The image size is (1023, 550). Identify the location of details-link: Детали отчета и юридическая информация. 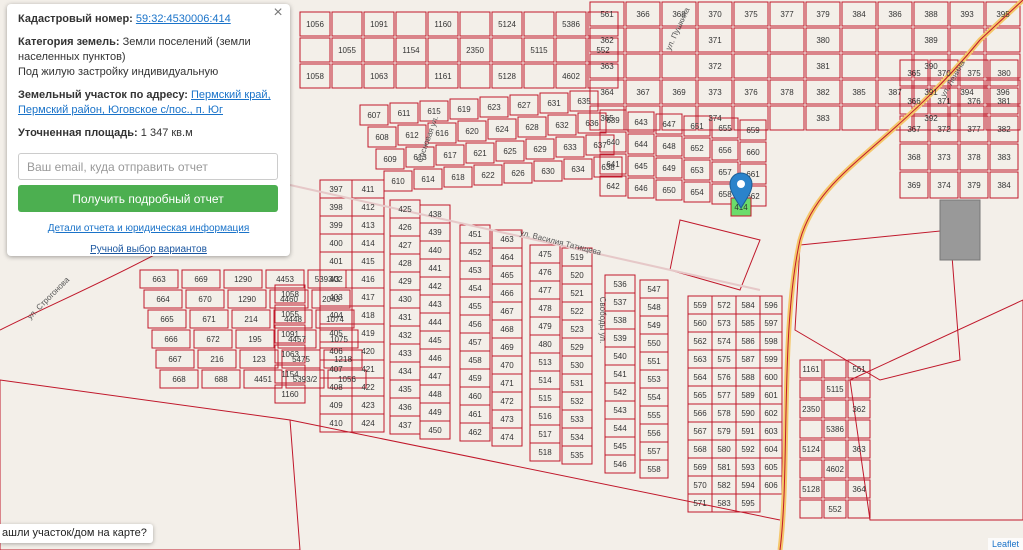
(149, 228).